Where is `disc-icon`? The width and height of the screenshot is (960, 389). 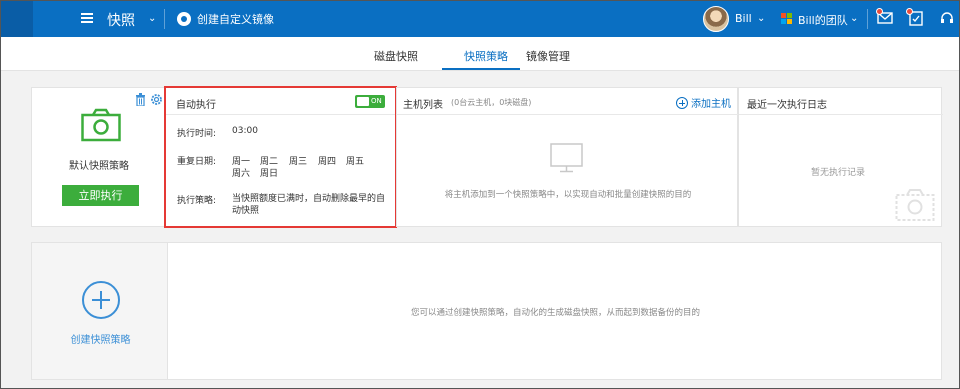
disc-icon is located at coordinates (184, 19).